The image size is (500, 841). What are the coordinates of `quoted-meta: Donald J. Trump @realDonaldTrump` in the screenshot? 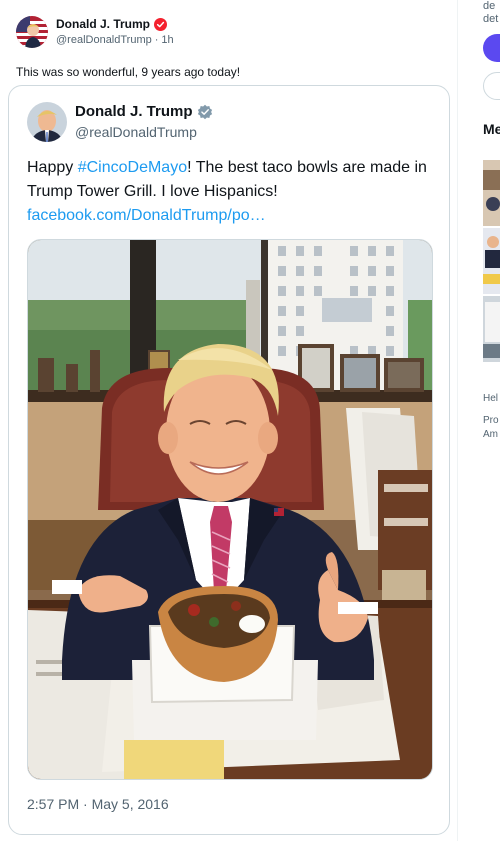 It's located at (144, 122).